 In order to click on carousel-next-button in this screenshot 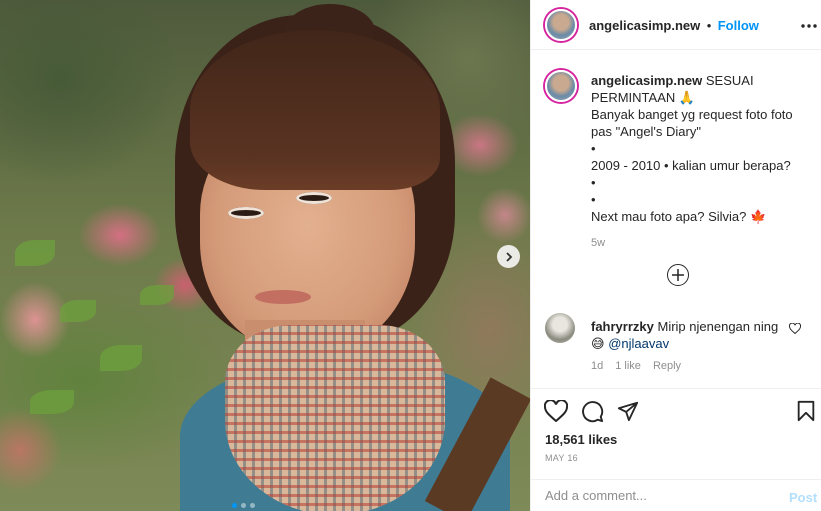, I will do `click(508, 256)`.